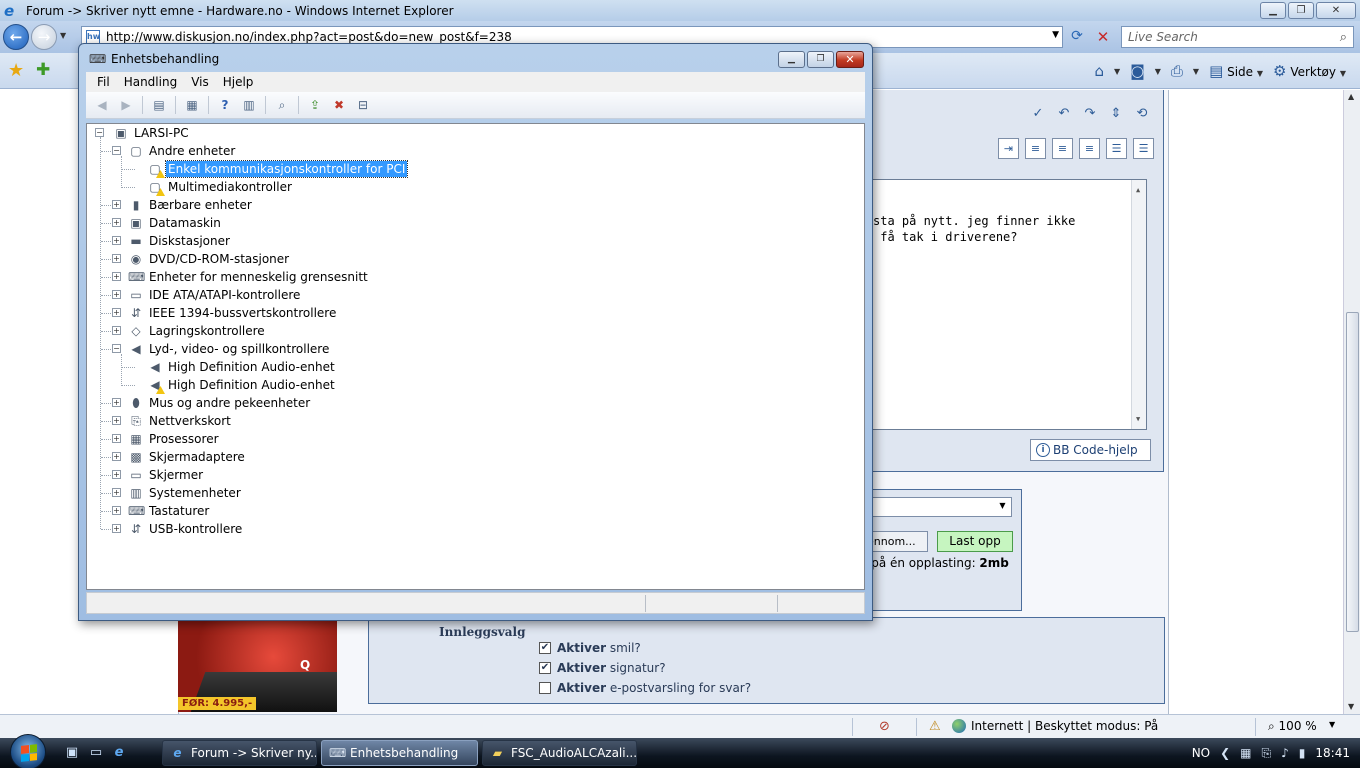 The image size is (1360, 768). I want to click on language-indicator: NO, so click(1201, 753).